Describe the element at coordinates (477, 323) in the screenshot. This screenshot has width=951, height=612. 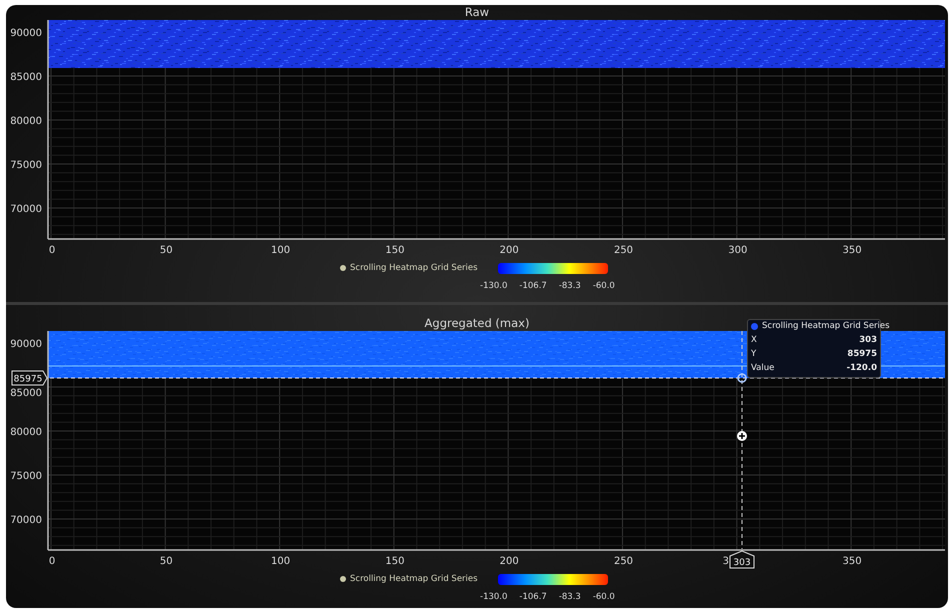
I see `chart-title: Aggregated (max)` at that location.